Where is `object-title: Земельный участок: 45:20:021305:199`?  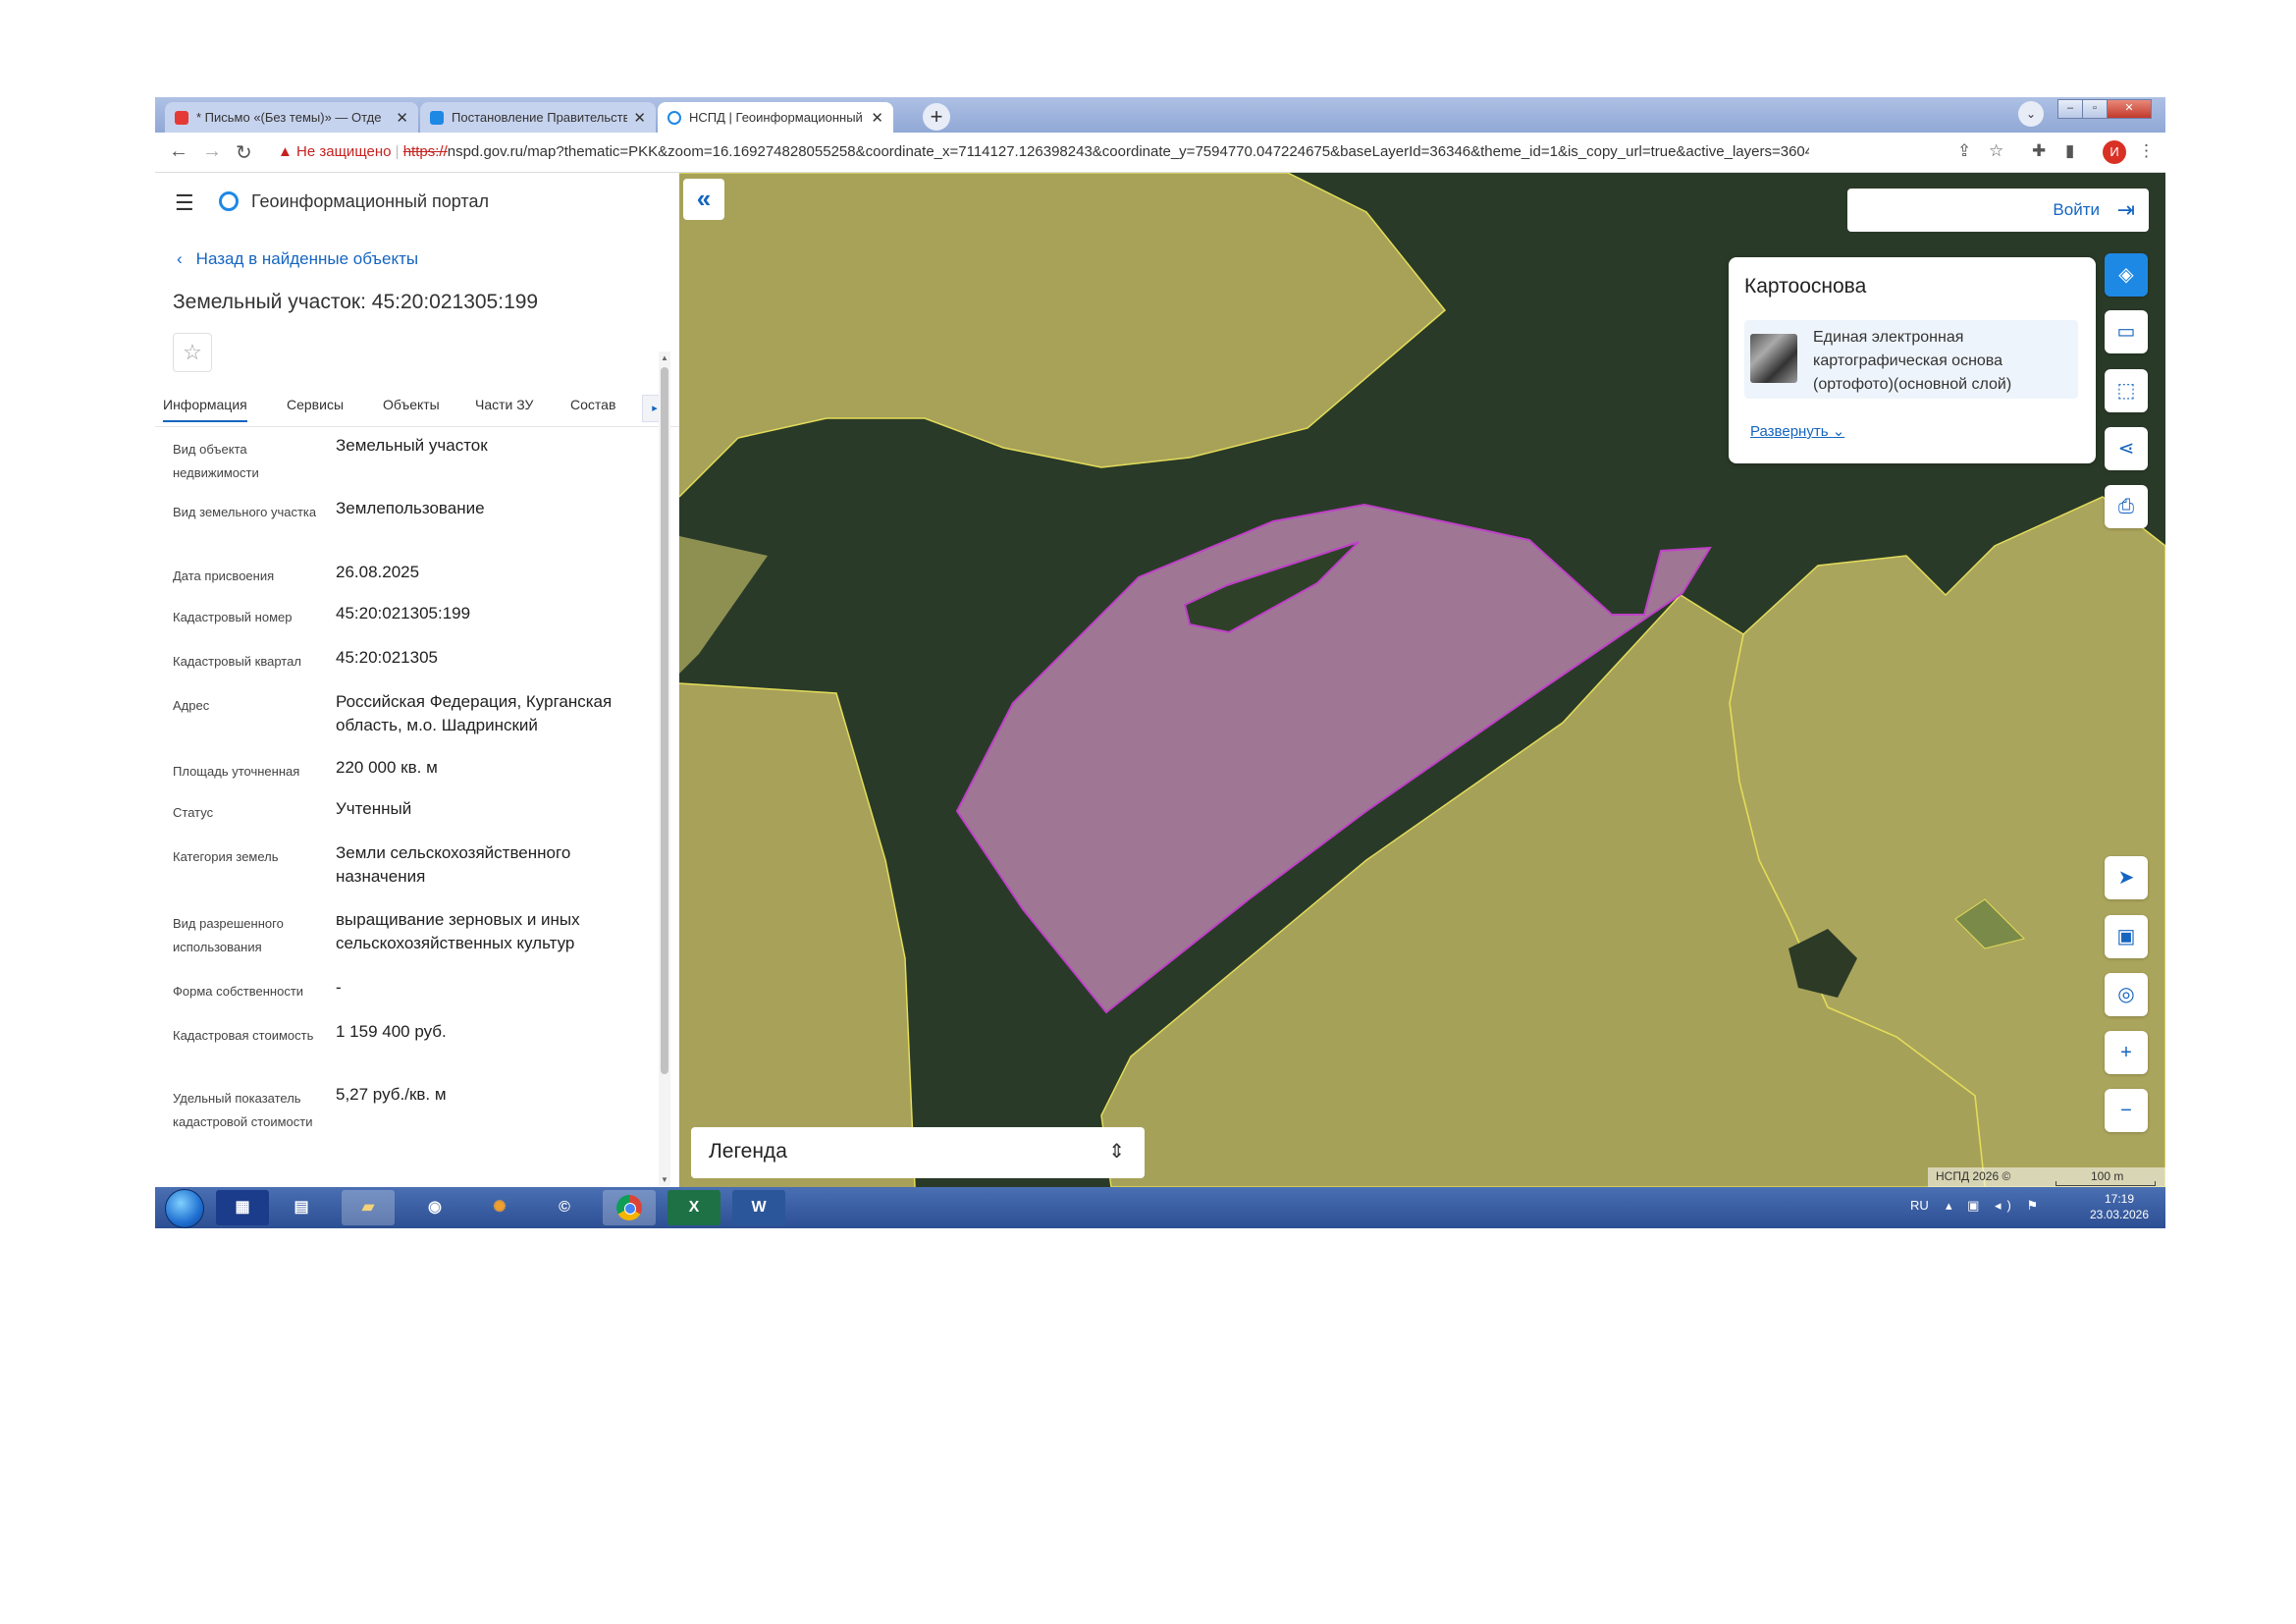 object-title: Земельный участок: 45:20:021305:199 is located at coordinates (356, 302).